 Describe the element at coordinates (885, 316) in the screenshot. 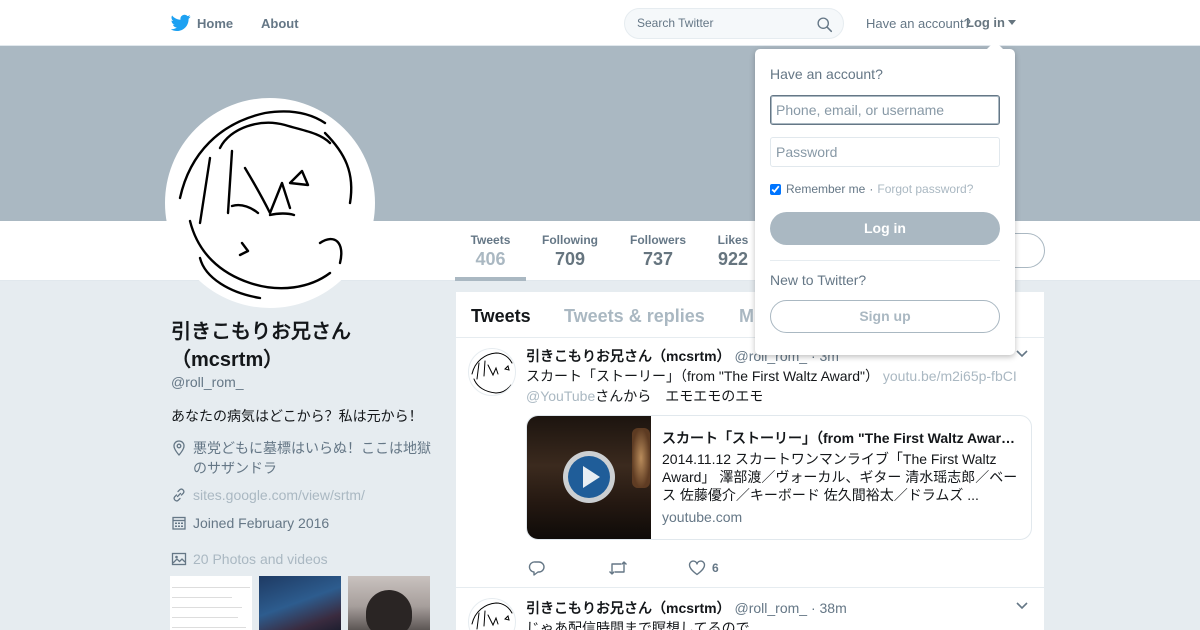

I see `signup-button: Sign up` at that location.